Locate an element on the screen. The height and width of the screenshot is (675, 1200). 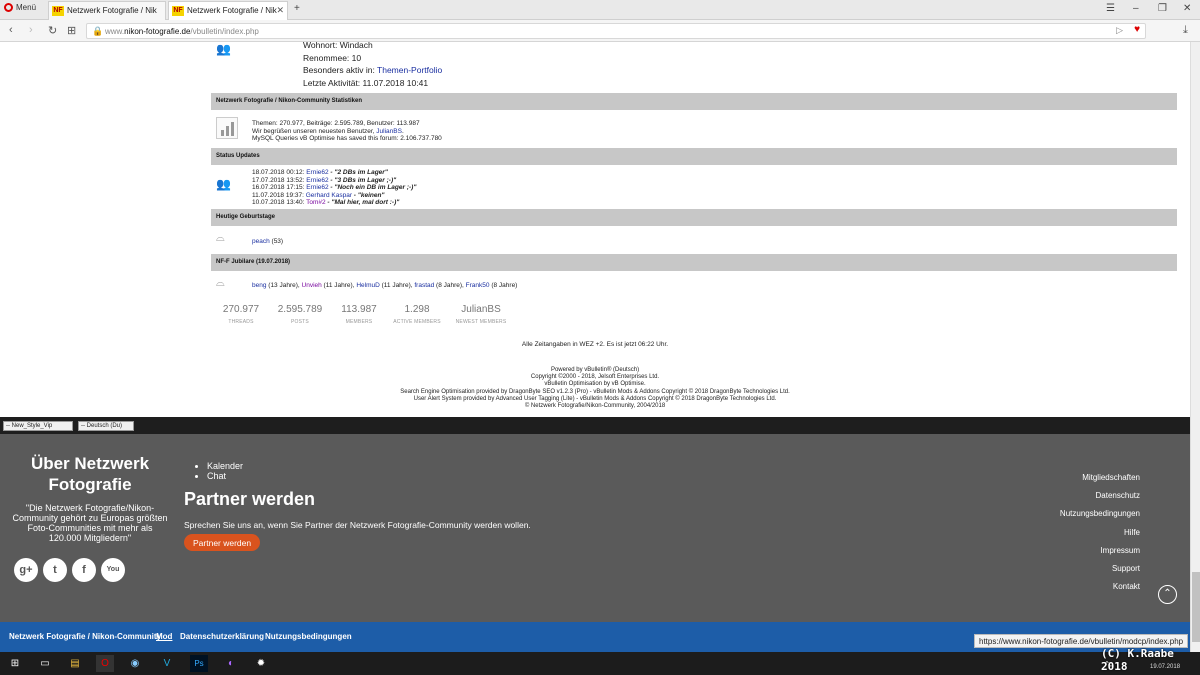
profile-besonders: Besonders aktiv in: Themen-Portfolio is located at coordinates (373, 70).